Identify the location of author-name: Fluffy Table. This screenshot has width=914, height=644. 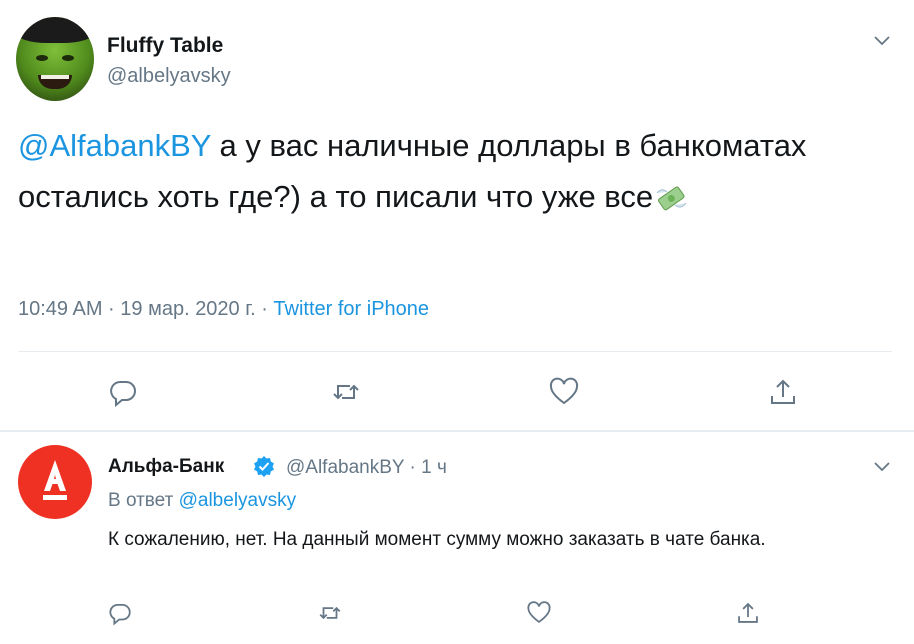
(165, 46).